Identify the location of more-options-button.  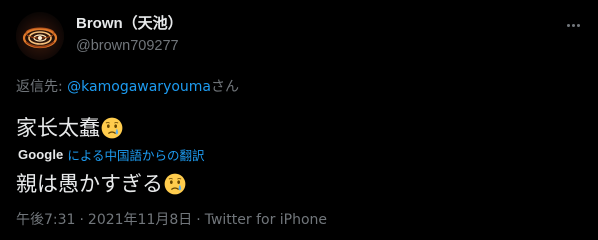
(573, 25).